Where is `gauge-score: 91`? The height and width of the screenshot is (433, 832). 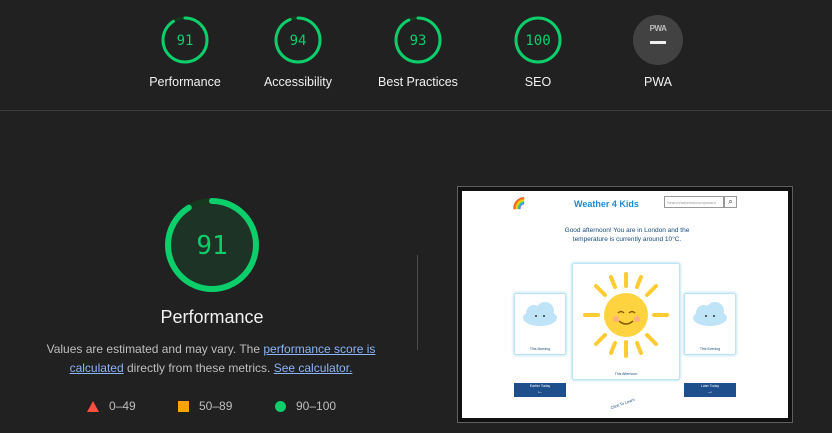
gauge-score: 91 is located at coordinates (185, 41).